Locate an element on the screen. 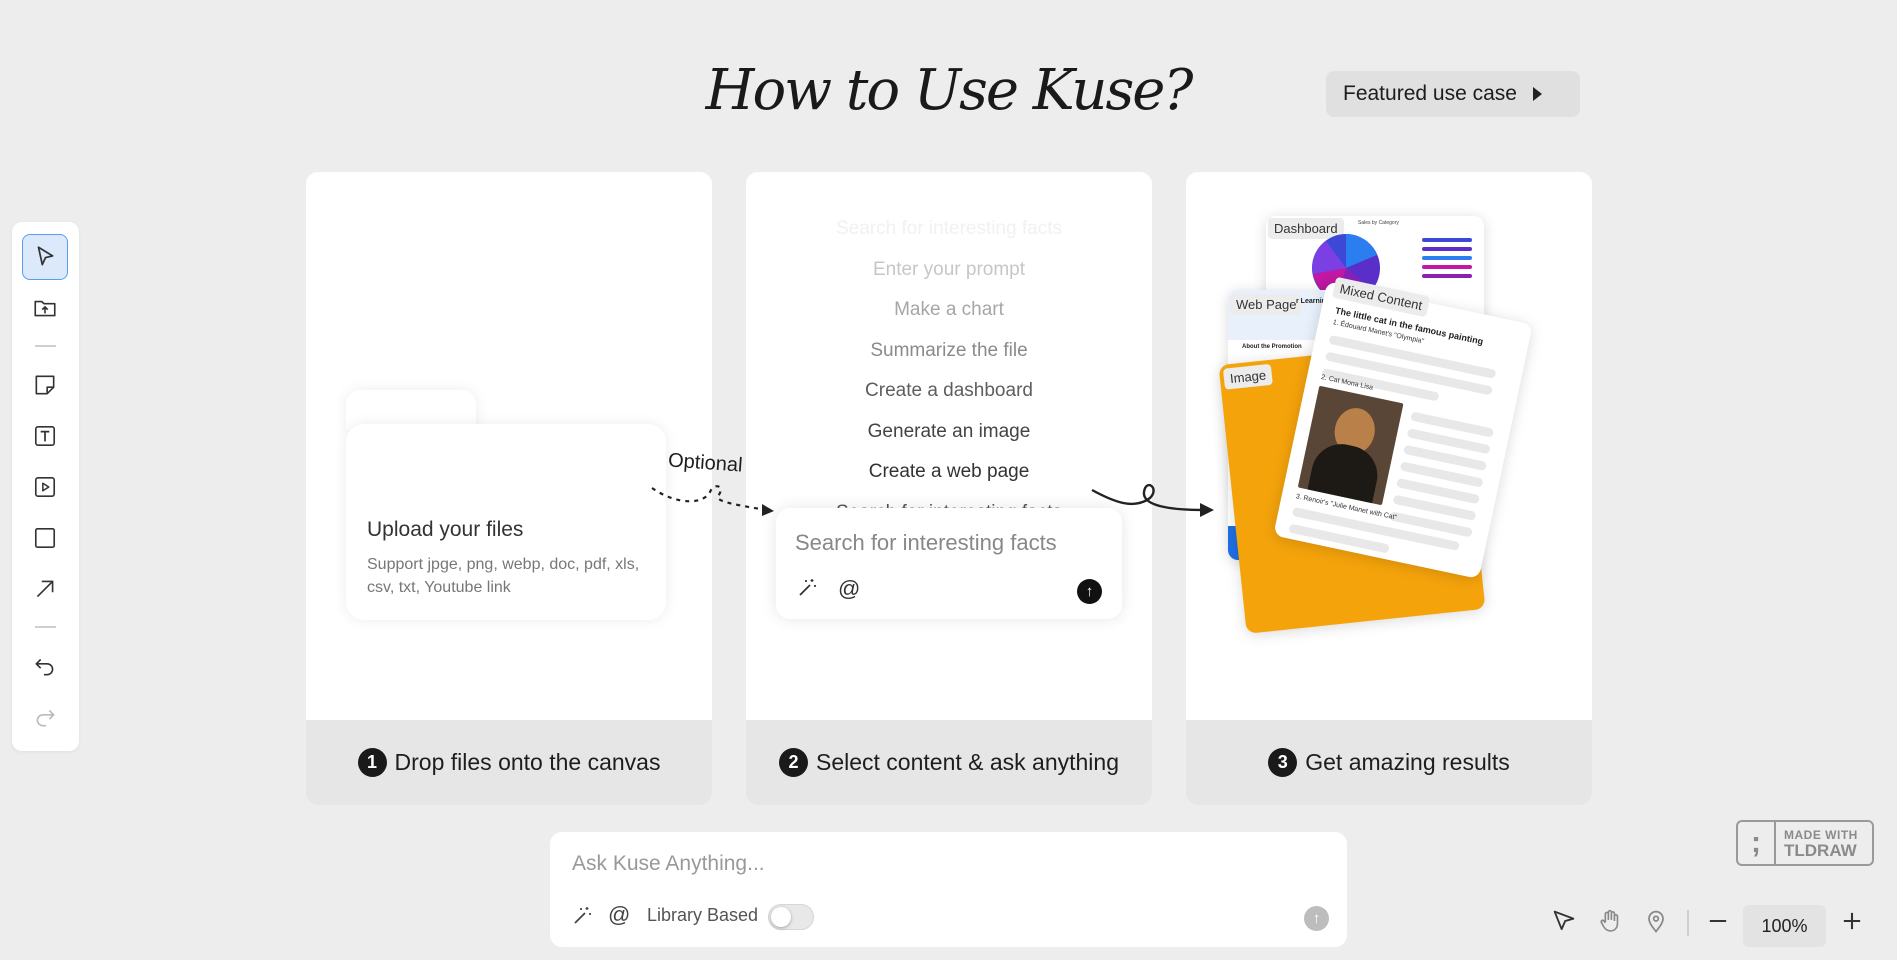 The image size is (1897, 960). step-label-2: 2 Select content & ask anything is located at coordinates (949, 762).